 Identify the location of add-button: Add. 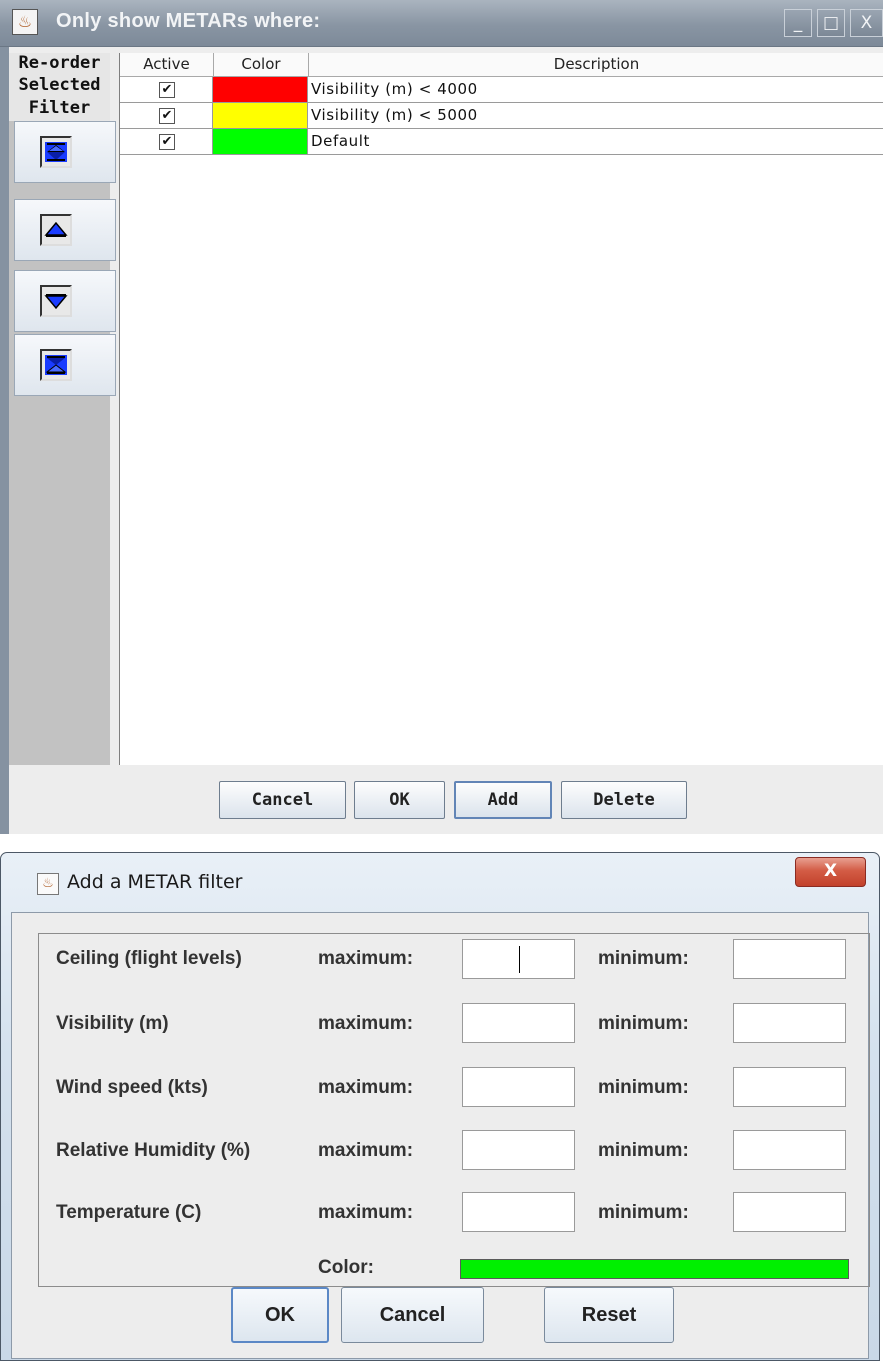
(503, 800).